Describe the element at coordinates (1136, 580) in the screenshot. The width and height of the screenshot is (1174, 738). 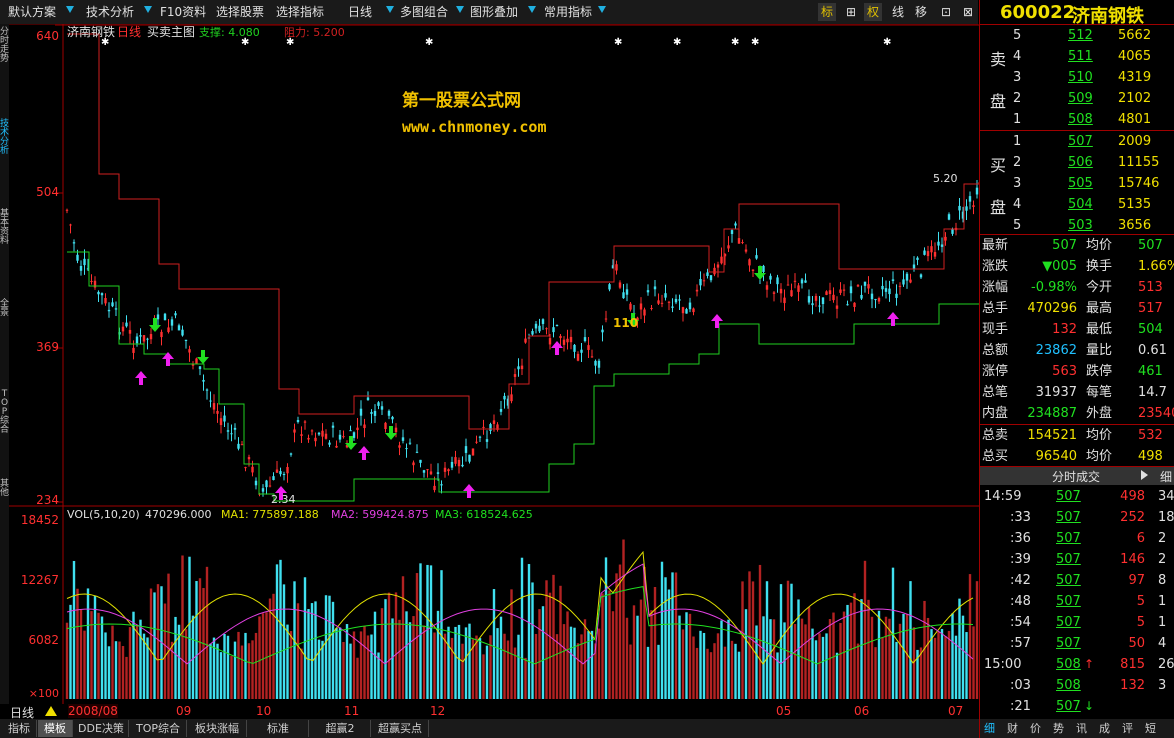
I see `tick-volume: 97` at that location.